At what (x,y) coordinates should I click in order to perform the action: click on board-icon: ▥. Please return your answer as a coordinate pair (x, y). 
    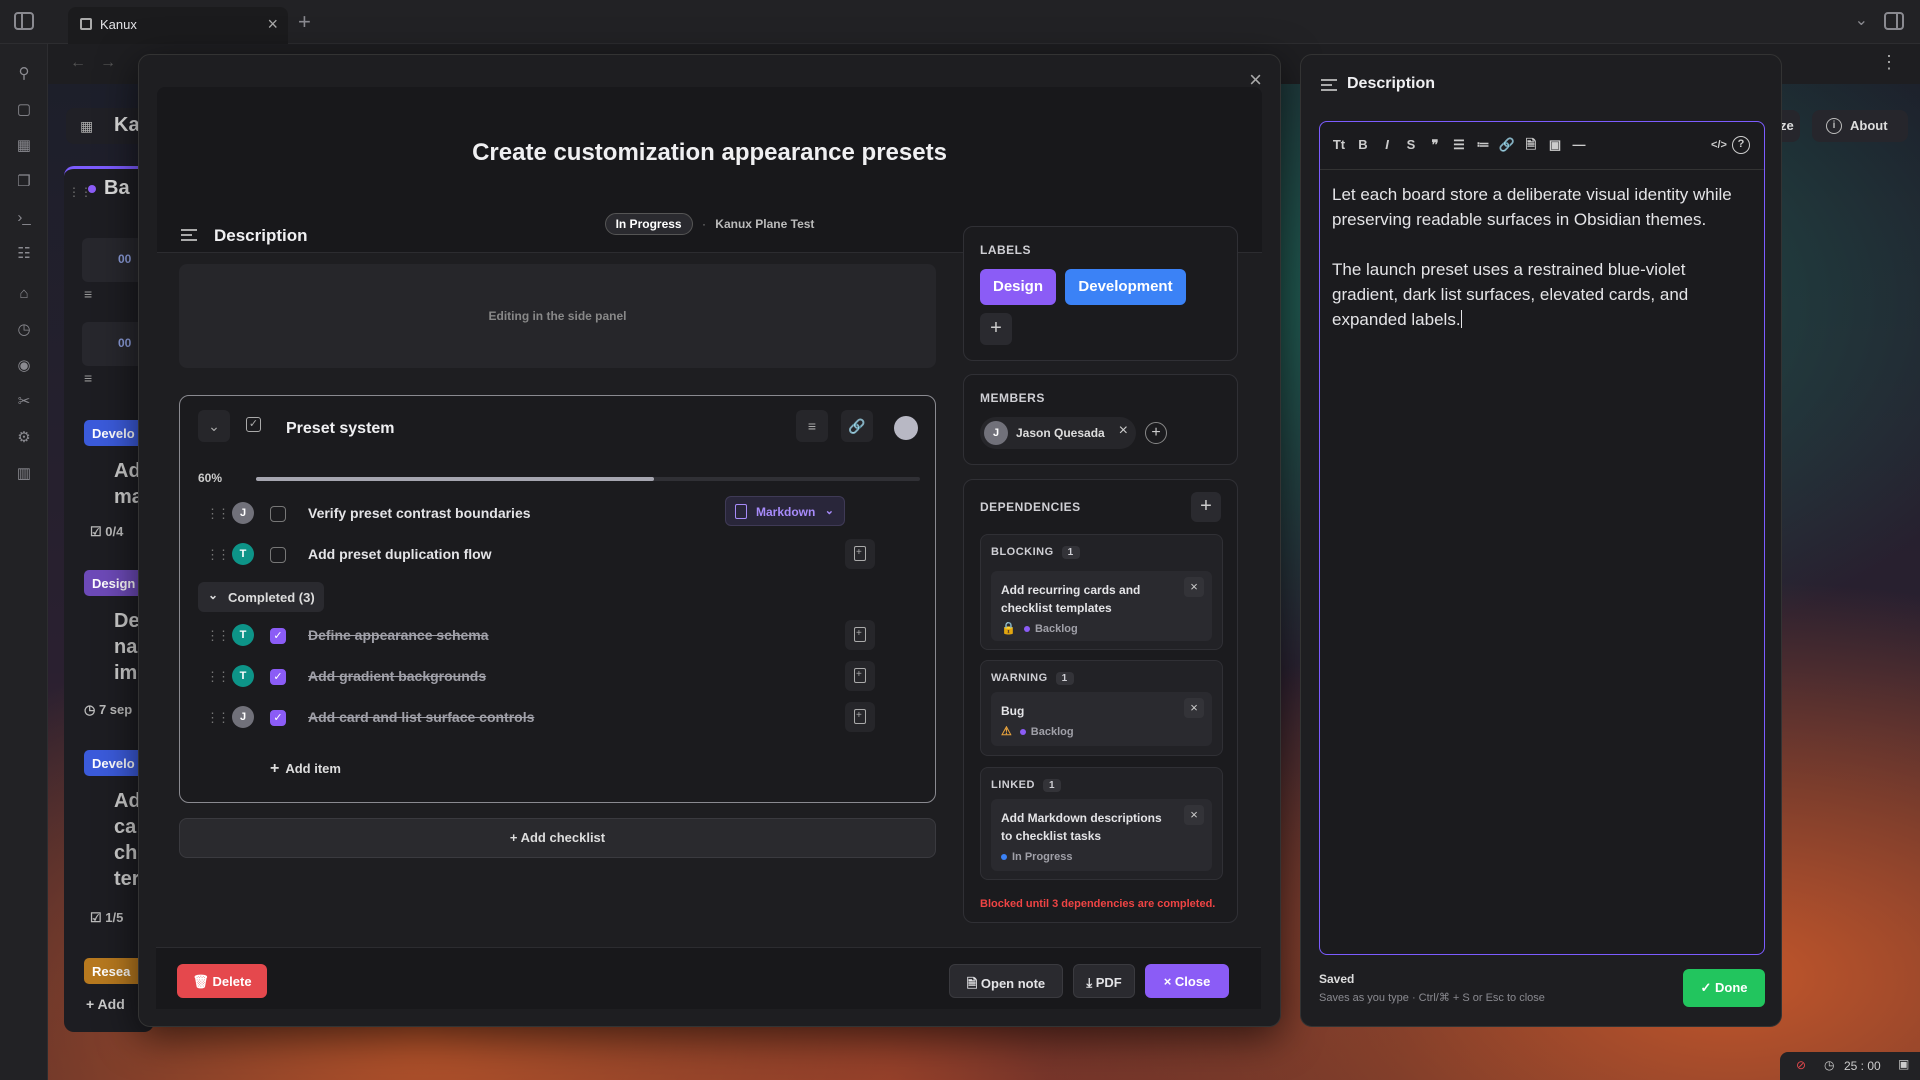
    Looking at the image, I should click on (24, 474).